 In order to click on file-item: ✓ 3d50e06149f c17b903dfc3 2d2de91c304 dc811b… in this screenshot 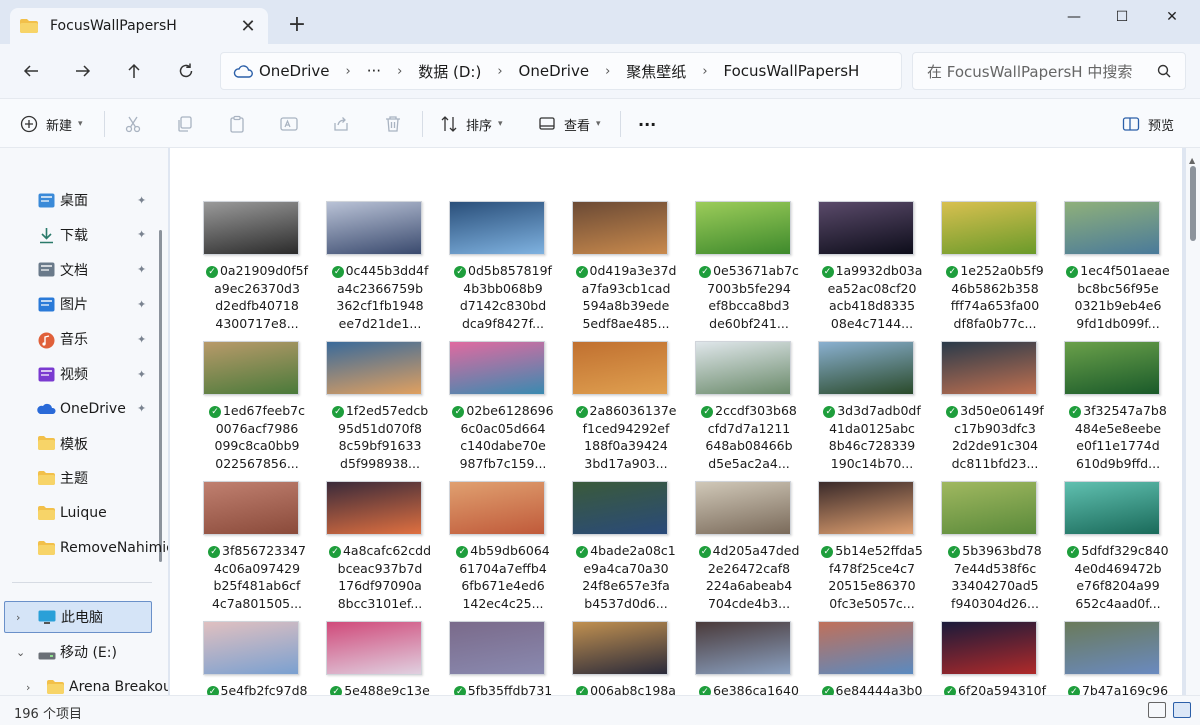, I will do `click(993, 409)`.